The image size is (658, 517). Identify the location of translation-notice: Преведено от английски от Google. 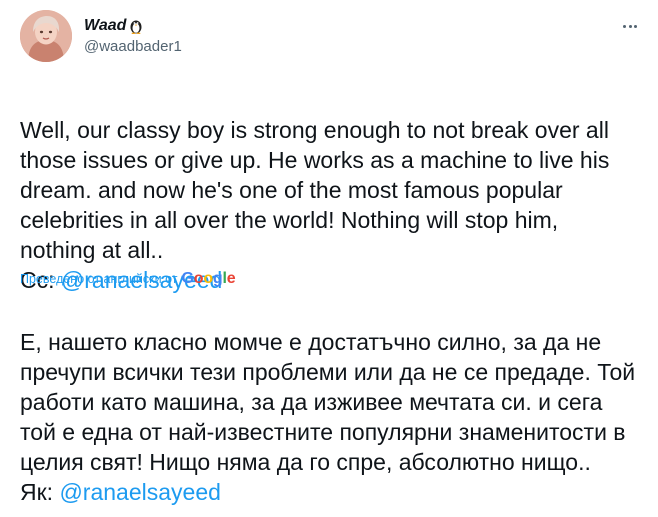
(128, 279).